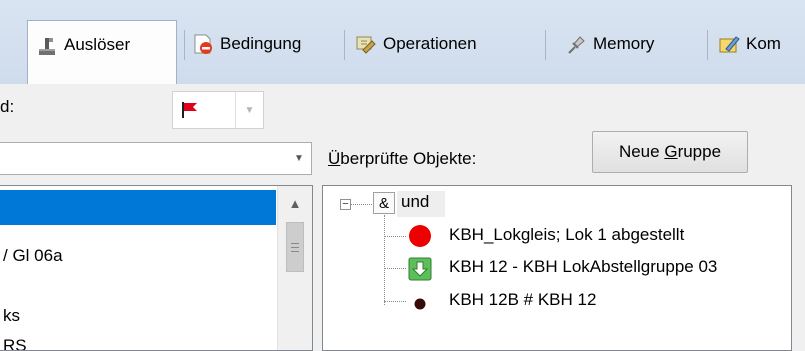 This screenshot has height=351, width=805. What do you see at coordinates (566, 235) in the screenshot?
I see `tree-node-label: KBH_Lokgleis; Lok 1 abgestellt` at bounding box center [566, 235].